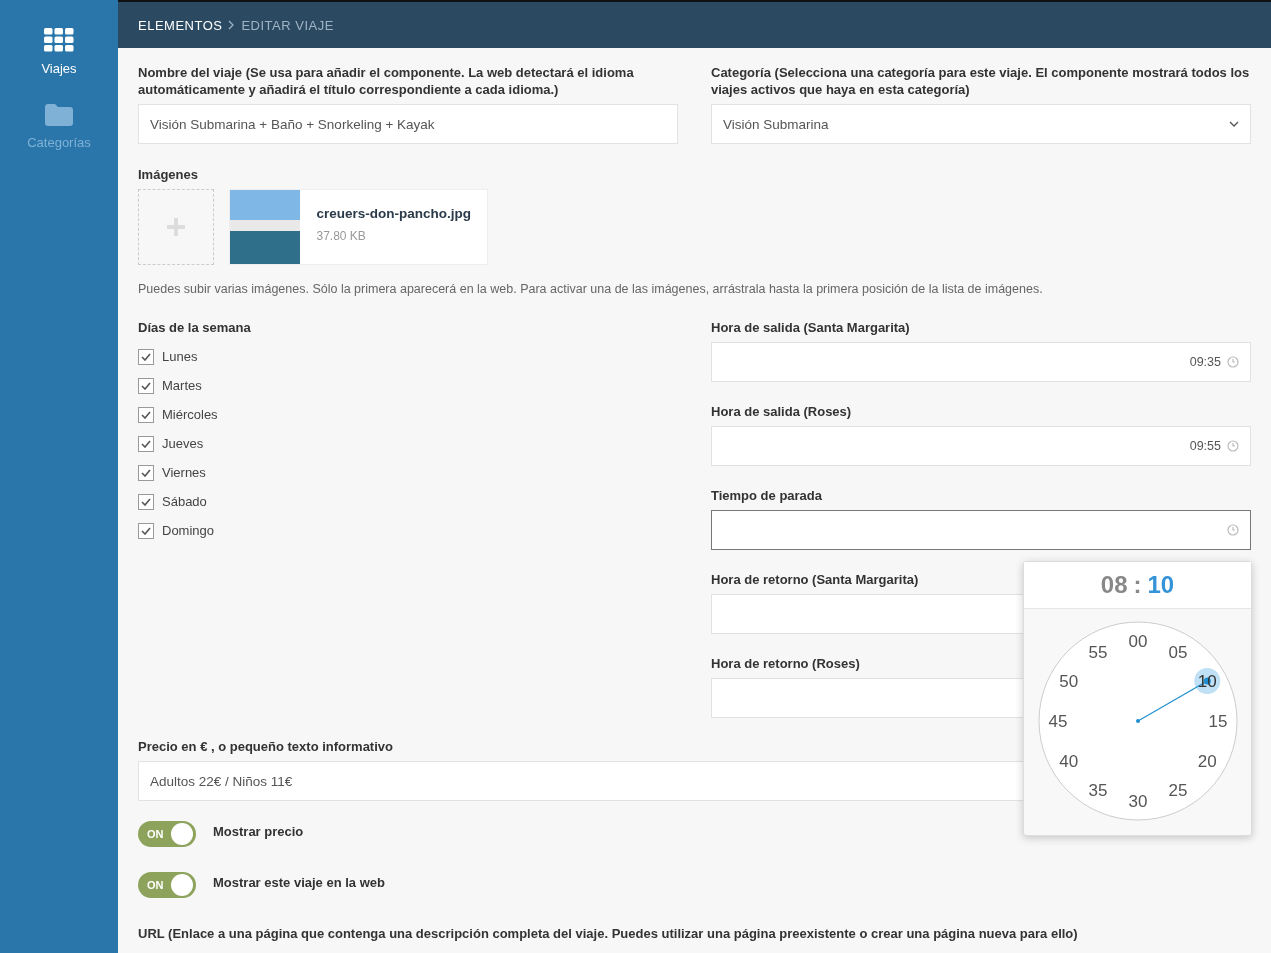 The width and height of the screenshot is (1271, 953). What do you see at coordinates (815, 579) in the screenshot?
I see `field-label: Hora de retorno (Santa Margarita)` at bounding box center [815, 579].